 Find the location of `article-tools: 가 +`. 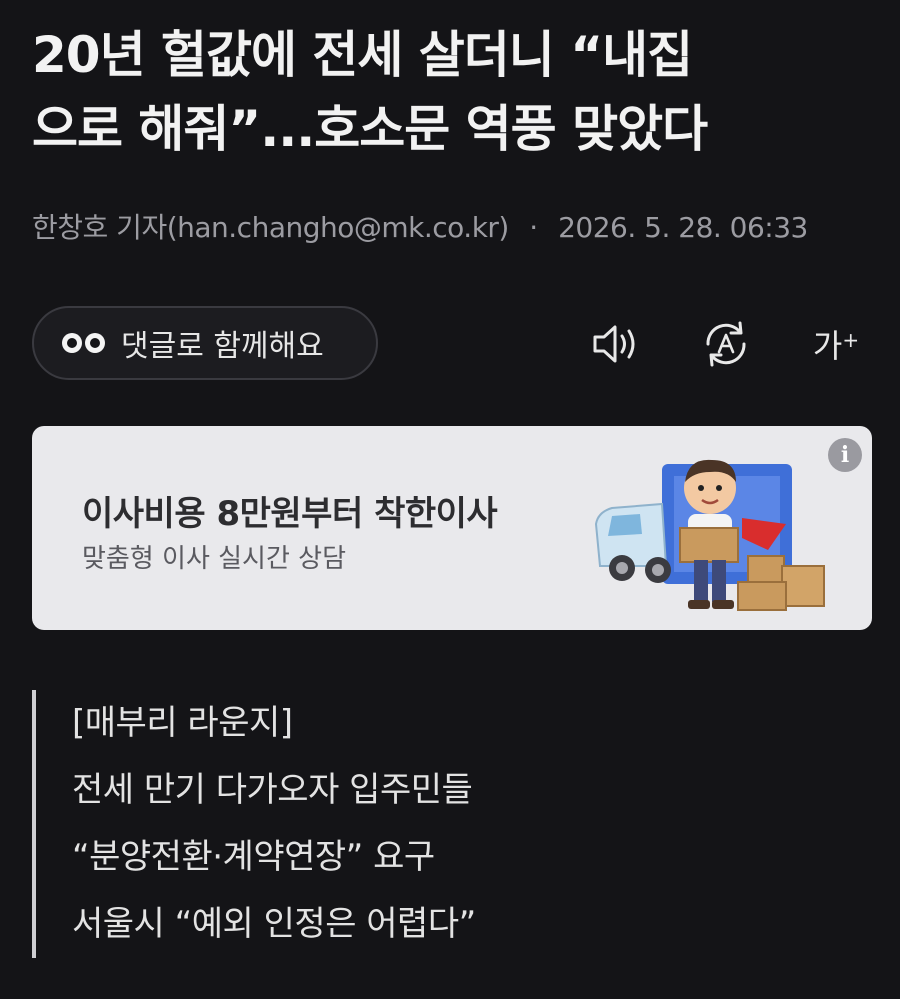

article-tools: 가 + is located at coordinates (726, 344).